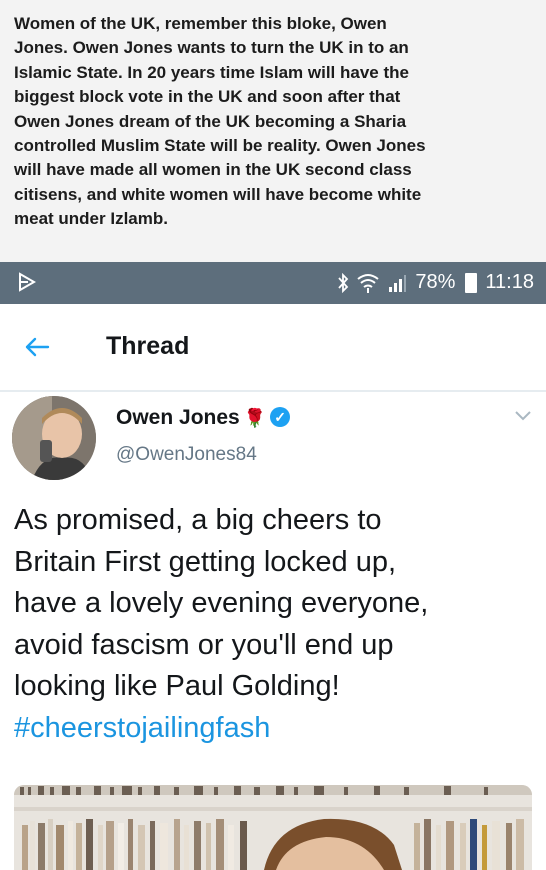 This screenshot has height=870, width=546. I want to click on author-name-text: Owen Jones, so click(178, 417).